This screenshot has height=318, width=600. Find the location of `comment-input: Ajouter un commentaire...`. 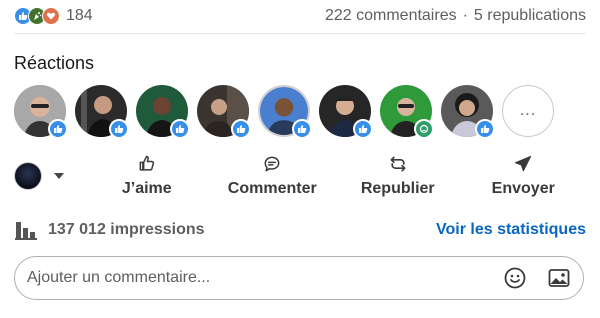

comment-input: Ajouter un commentaire... is located at coordinates (299, 278).